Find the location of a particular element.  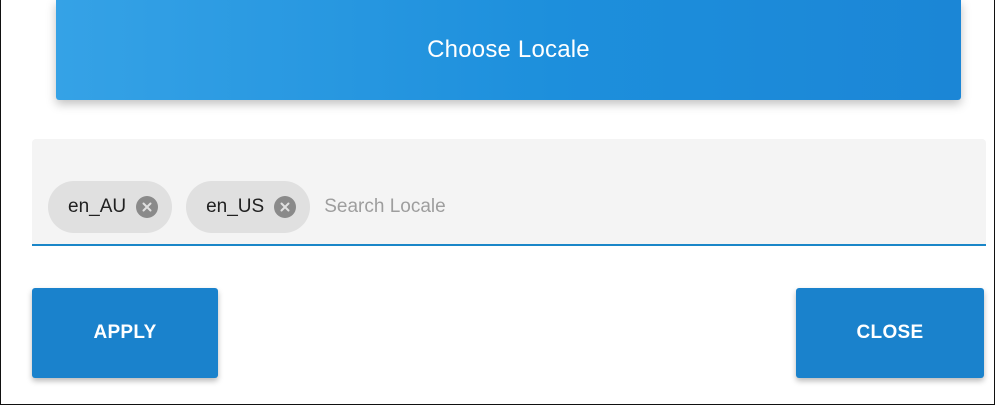

chip-label: en_AU is located at coordinates (97, 206).